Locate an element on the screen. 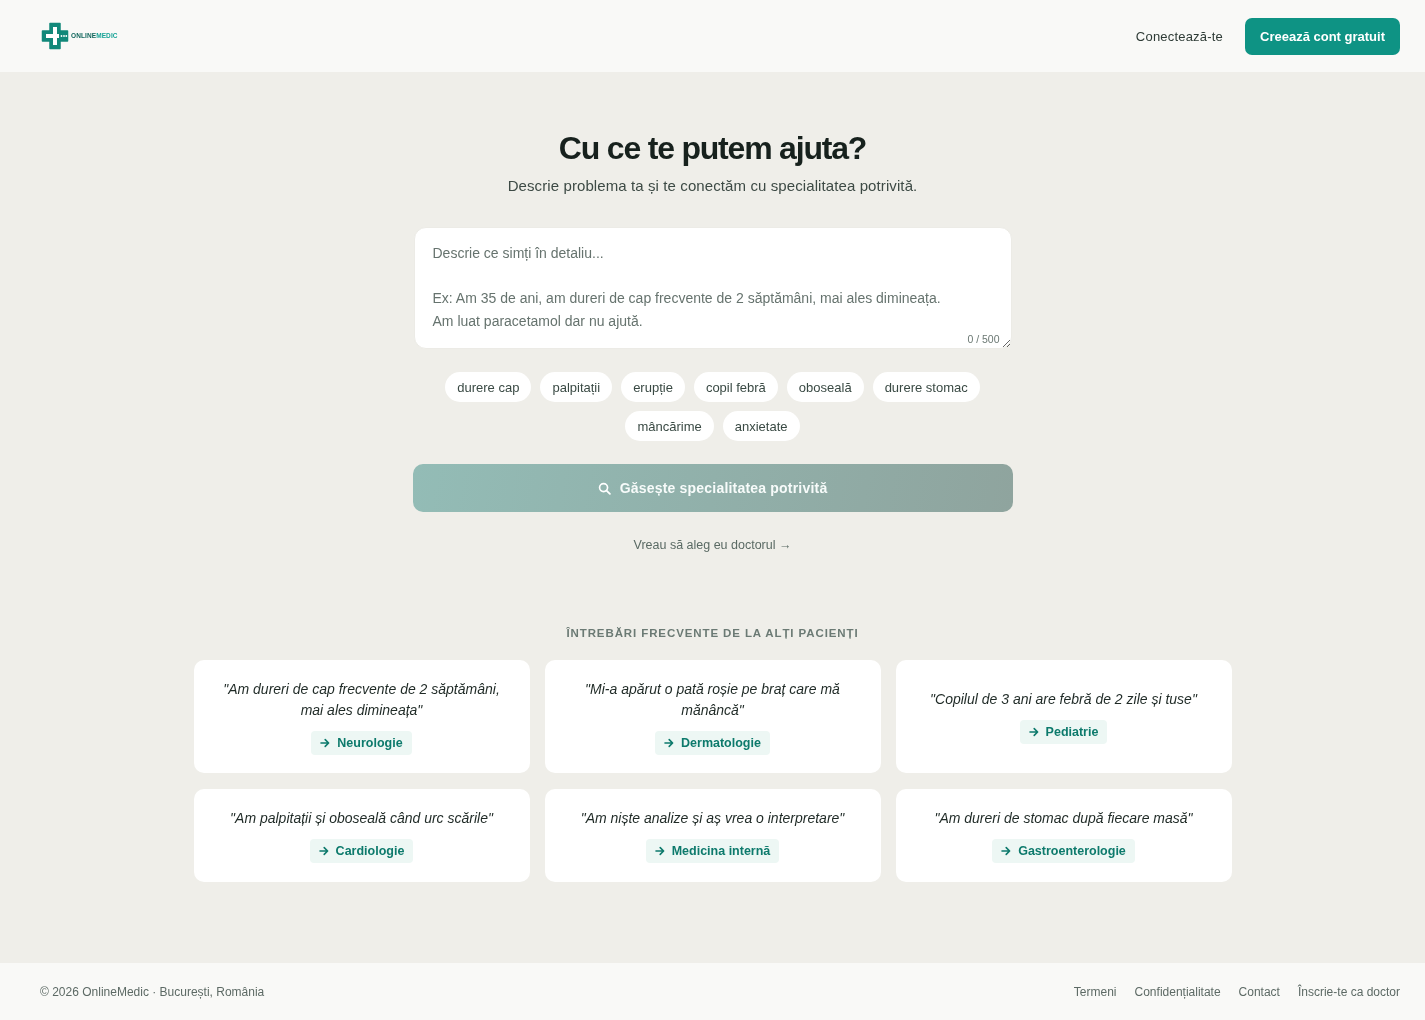 This screenshot has height=1020, width=1425. example-quote: "Mi-a apărut o pată roșie pe braț care mă mănâncă" is located at coordinates (712, 699).